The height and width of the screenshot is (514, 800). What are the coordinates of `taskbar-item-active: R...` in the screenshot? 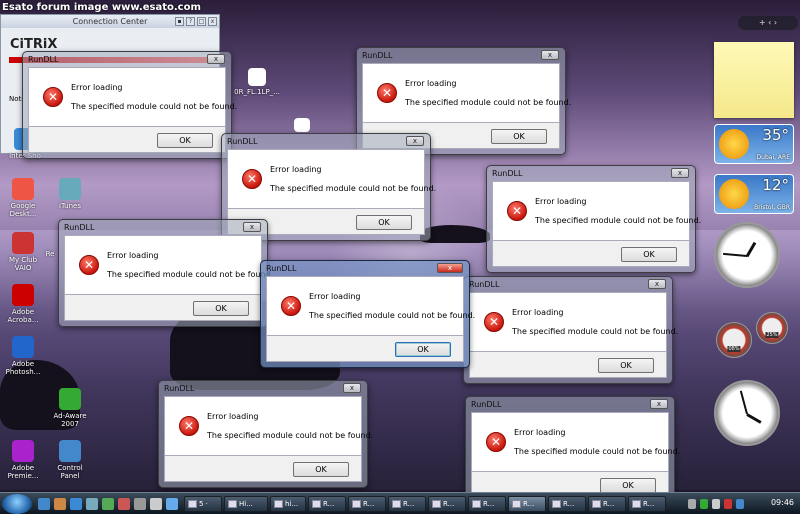 It's located at (527, 504).